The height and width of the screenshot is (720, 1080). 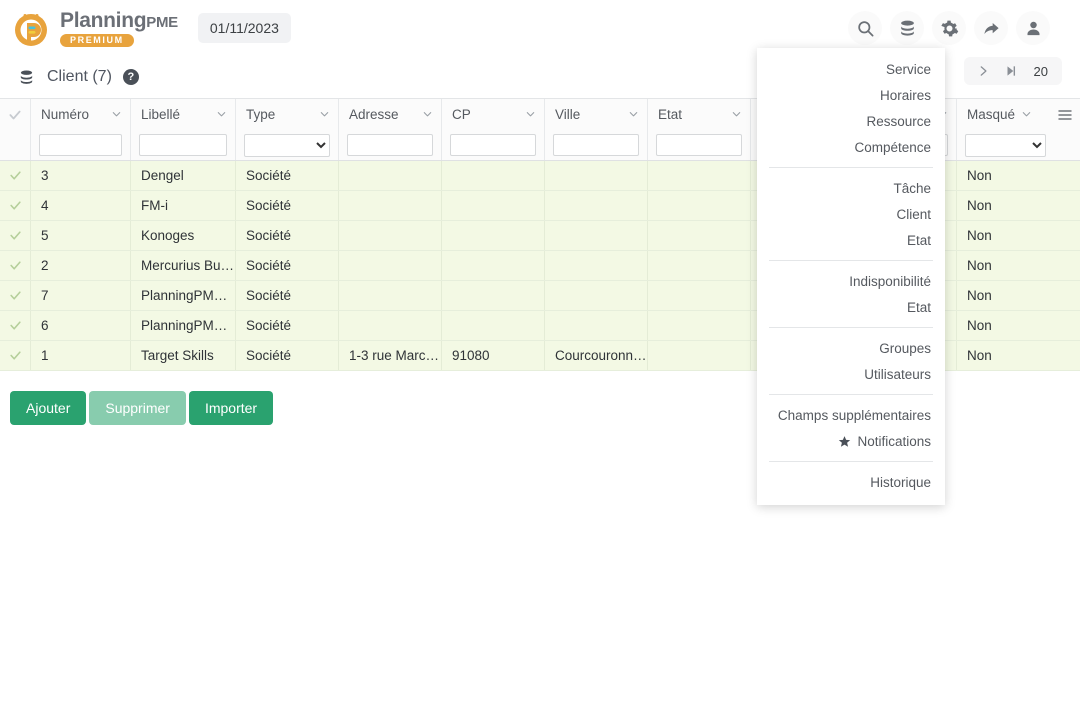 I want to click on delete-button: Supprimer, so click(x=137, y=408).